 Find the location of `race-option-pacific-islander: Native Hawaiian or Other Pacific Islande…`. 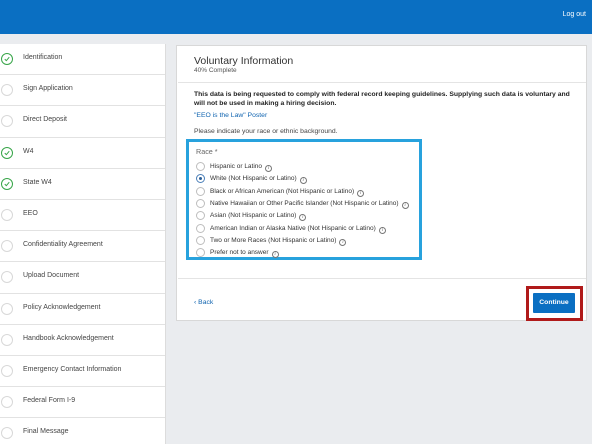

race-option-pacific-islander: Native Hawaiian or Other Pacific Islande… is located at coordinates (308, 203).